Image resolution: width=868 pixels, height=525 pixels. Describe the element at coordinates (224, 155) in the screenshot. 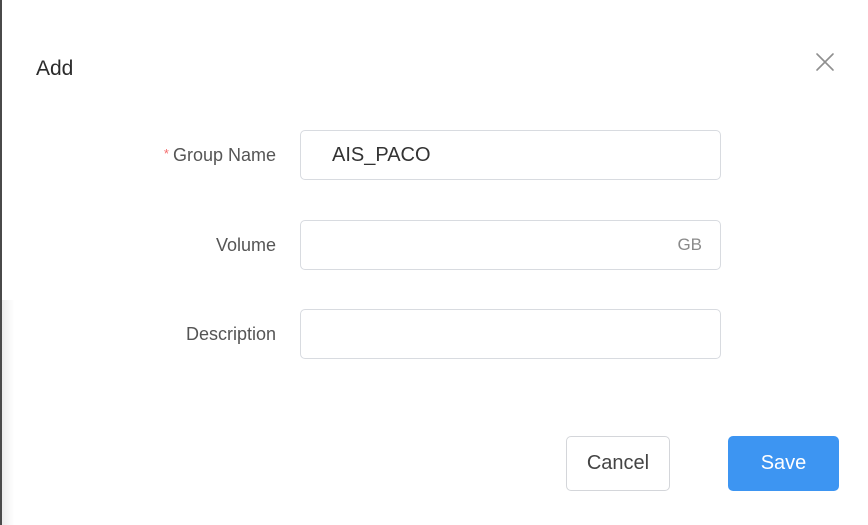

I see `group-name-label: Group Name` at that location.